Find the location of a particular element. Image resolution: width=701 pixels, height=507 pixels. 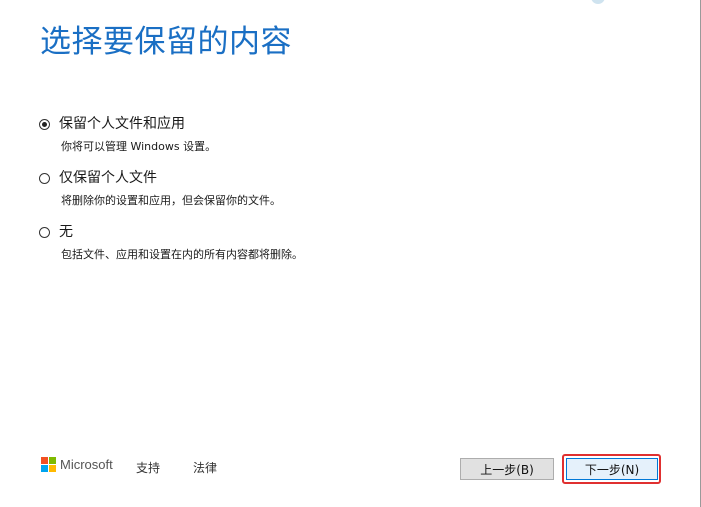

microsoft-logo: Microsoft is located at coordinates (77, 464).